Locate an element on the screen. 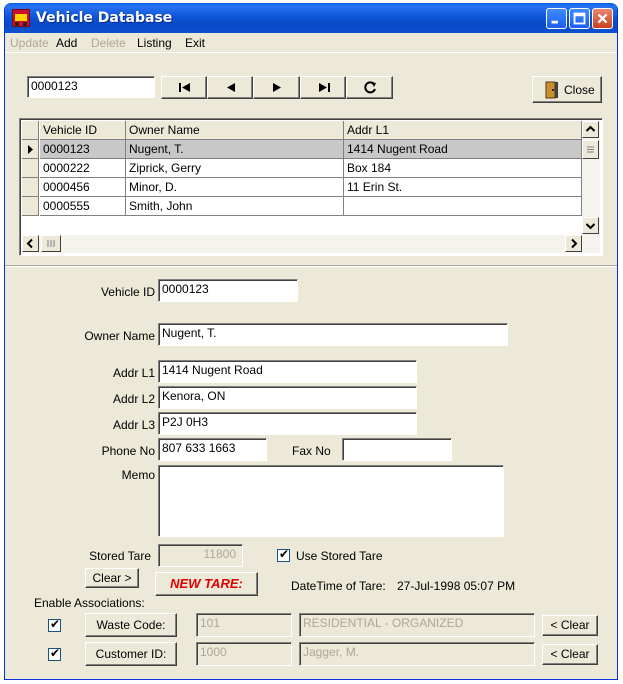 Image resolution: width=623 pixels, height=684 pixels. stored-tare-label: Stored Tare is located at coordinates (120, 556).